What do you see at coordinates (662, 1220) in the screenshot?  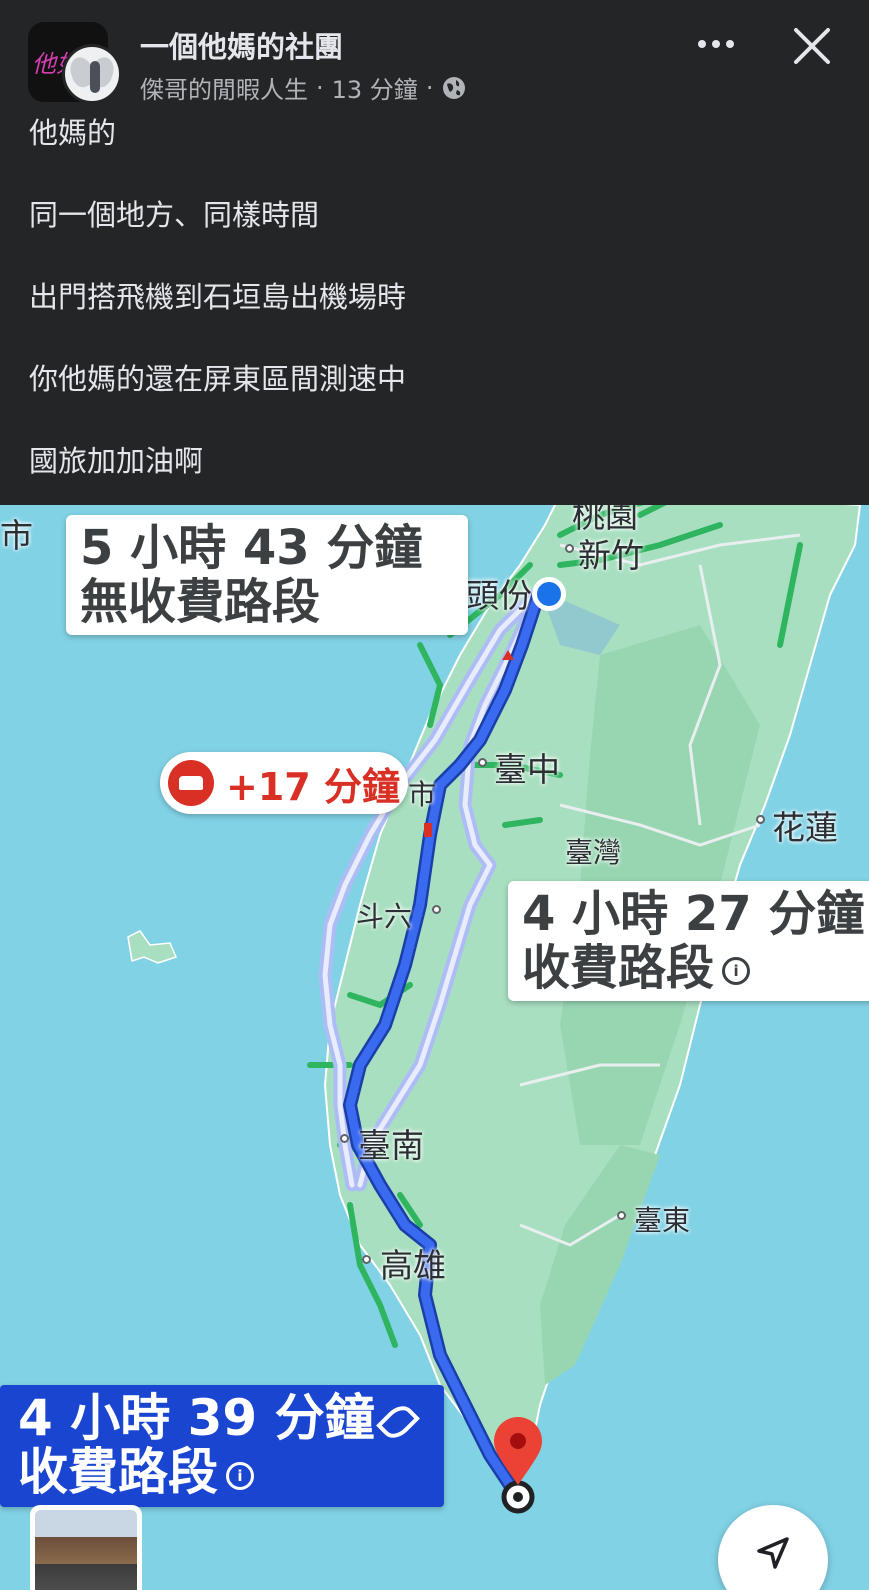 I see `map-label-taitung: 臺東` at bounding box center [662, 1220].